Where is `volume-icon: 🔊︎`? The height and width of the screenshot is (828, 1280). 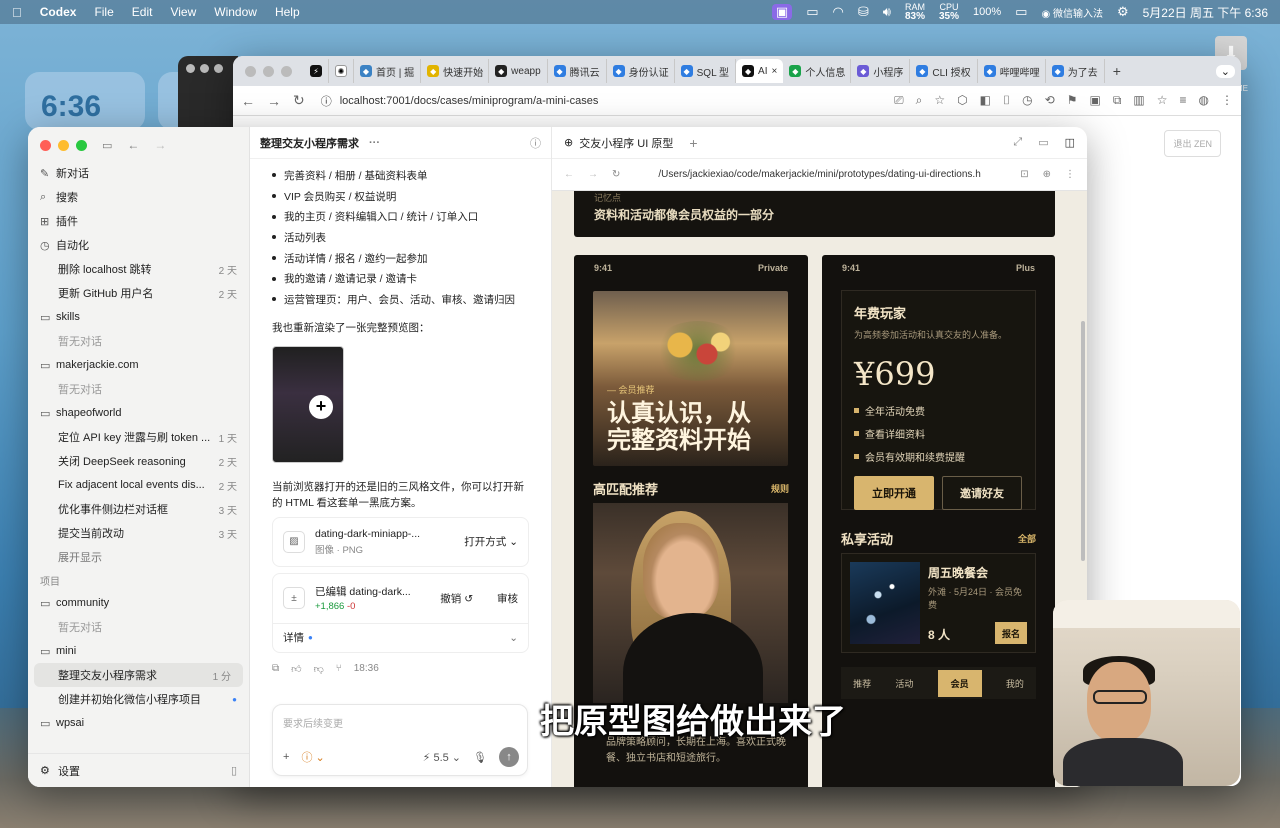
volume-icon: 🔊︎ is located at coordinates (887, 12).